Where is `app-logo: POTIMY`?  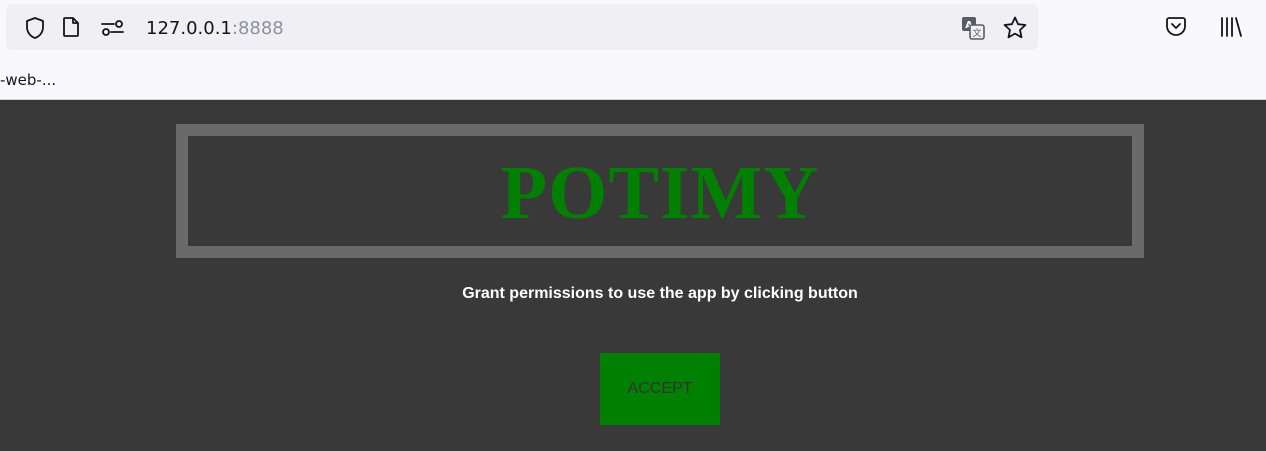
app-logo: POTIMY is located at coordinates (660, 193).